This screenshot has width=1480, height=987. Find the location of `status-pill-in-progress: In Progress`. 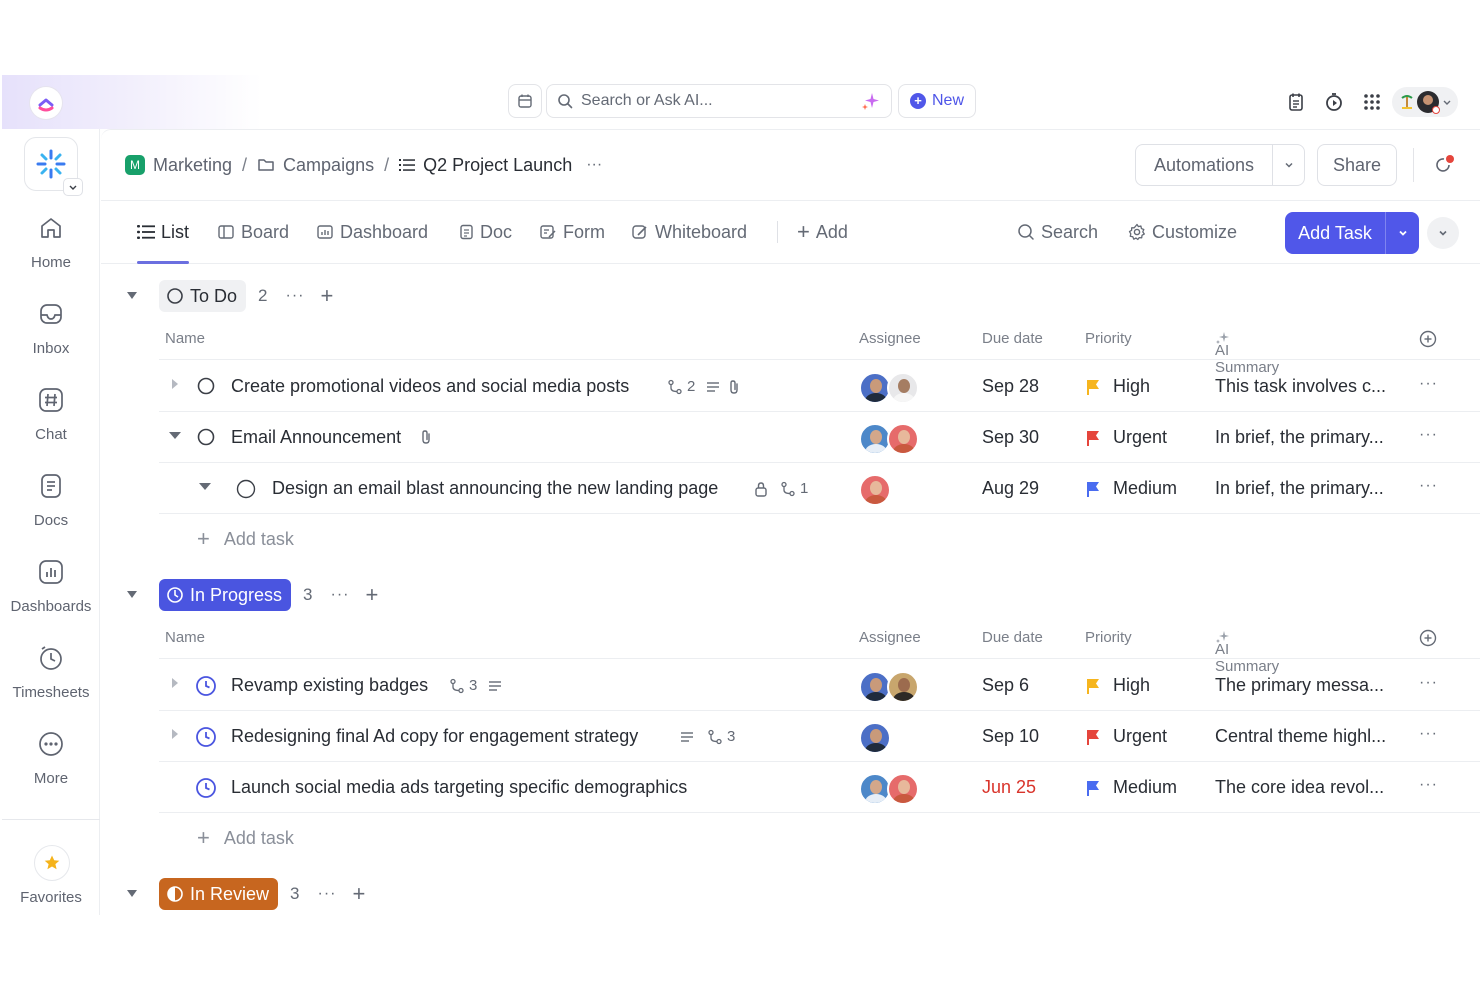

status-pill-in-progress: In Progress is located at coordinates (225, 595).